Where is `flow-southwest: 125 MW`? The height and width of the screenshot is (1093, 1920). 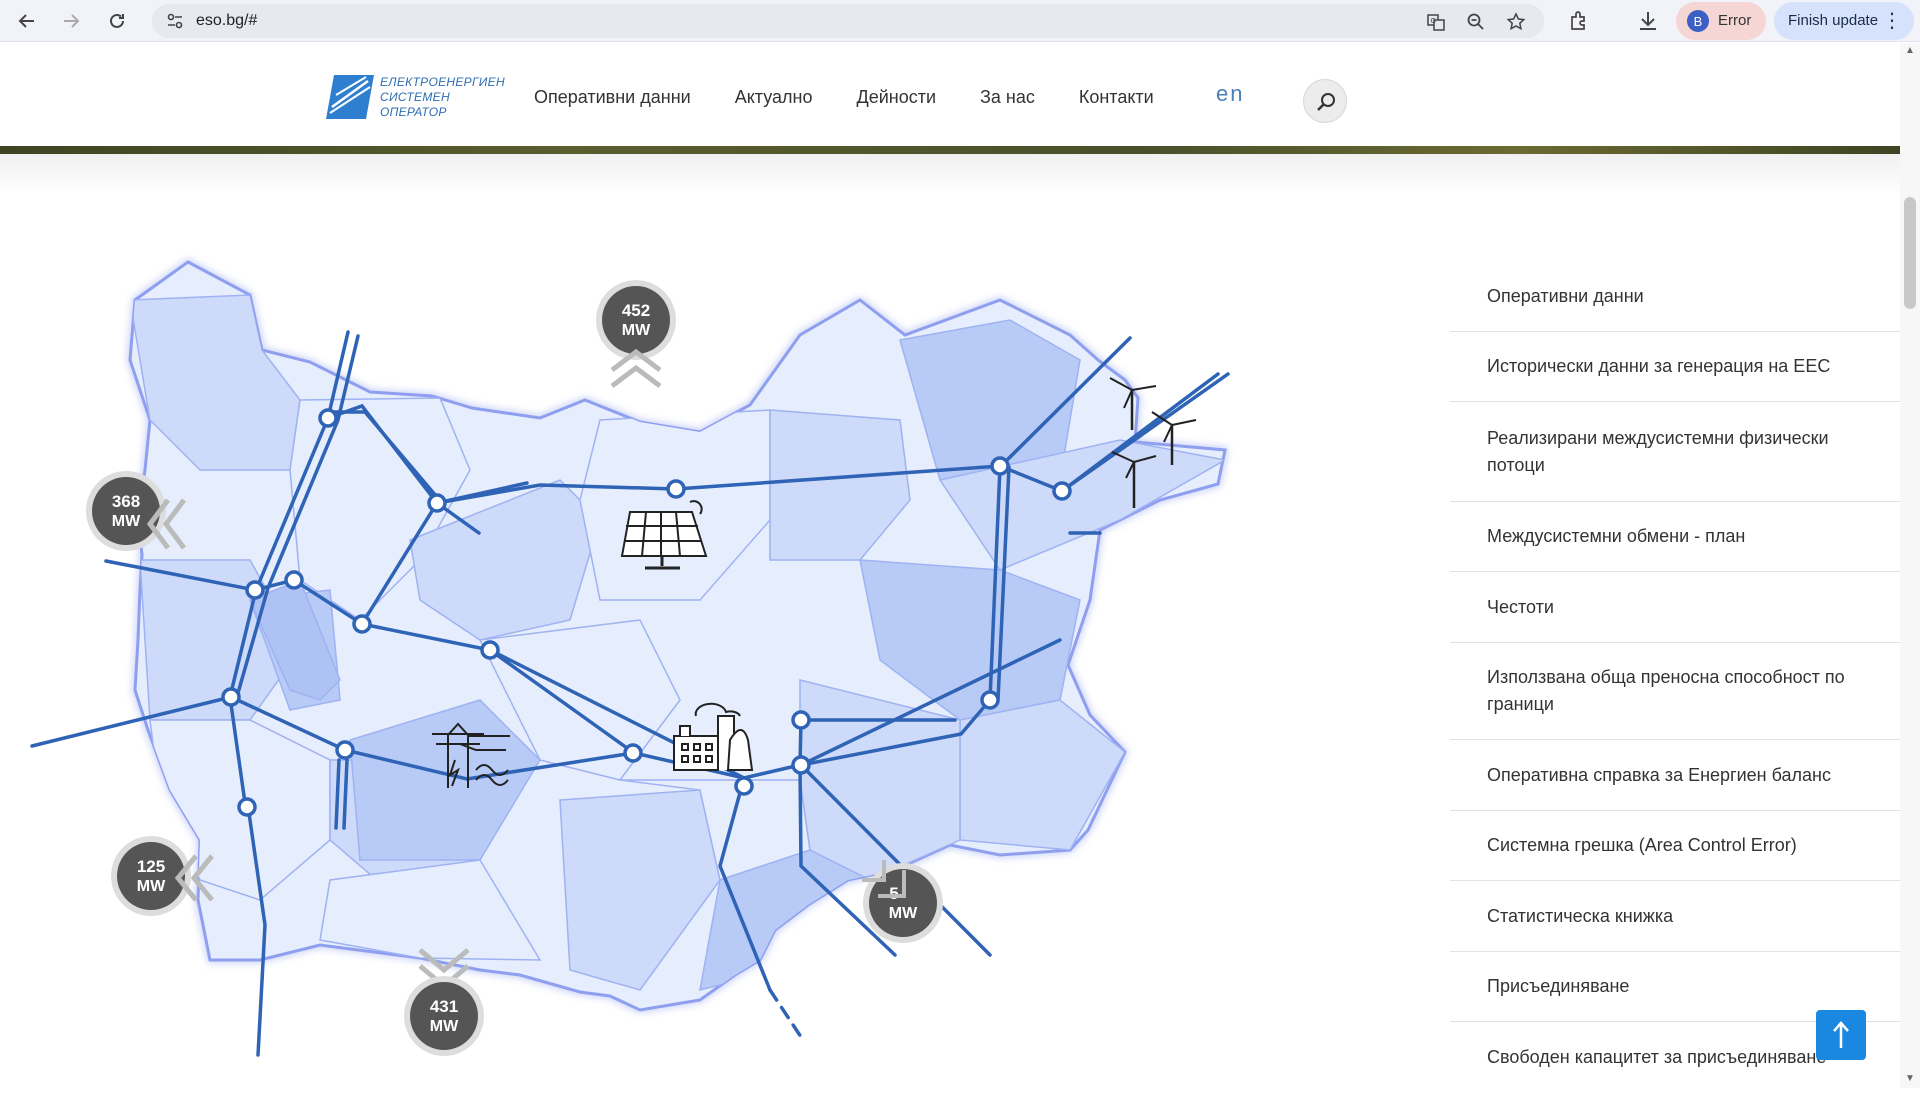
flow-southwest: 125 MW is located at coordinates (162, 876).